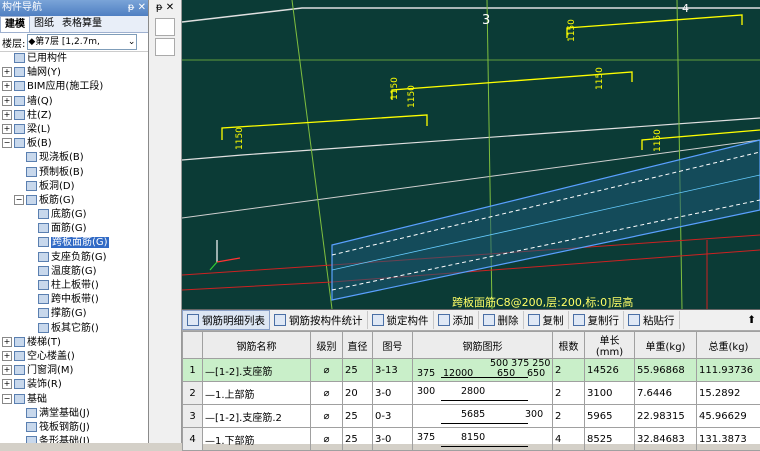 This screenshot has width=760, height=451. I want to click on tree-item: 底筋(G), so click(74, 215).